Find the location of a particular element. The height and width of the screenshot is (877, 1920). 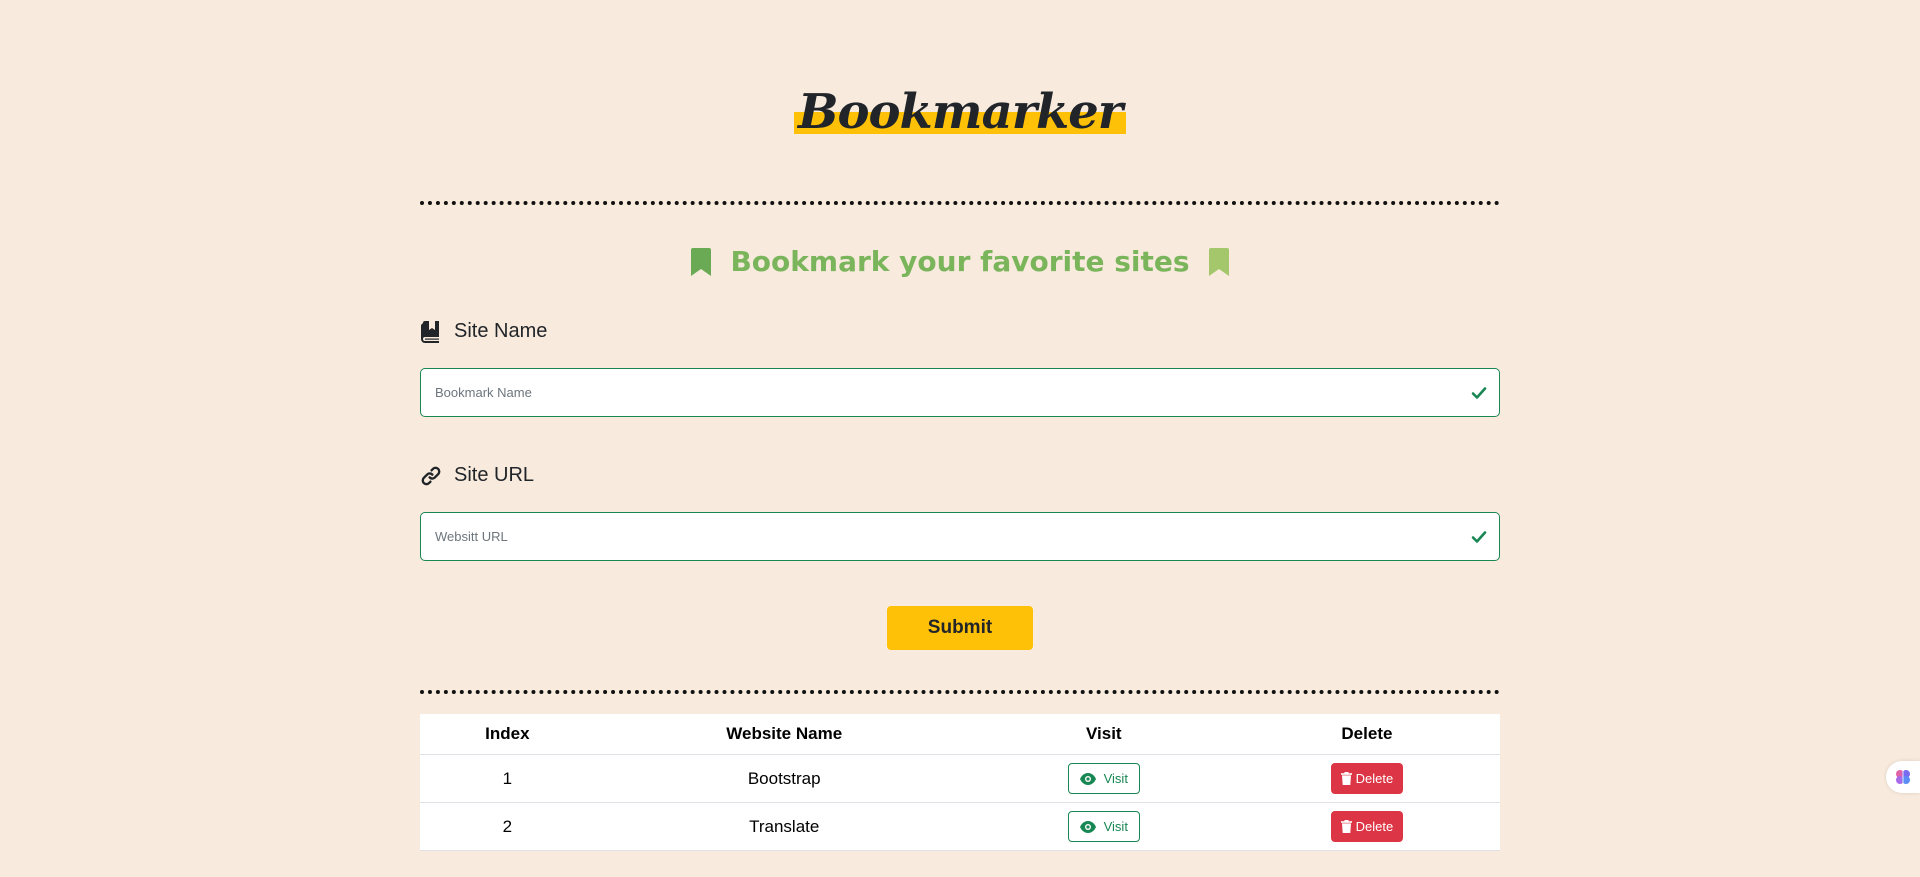

bookmark-icon-right is located at coordinates (1219, 262).